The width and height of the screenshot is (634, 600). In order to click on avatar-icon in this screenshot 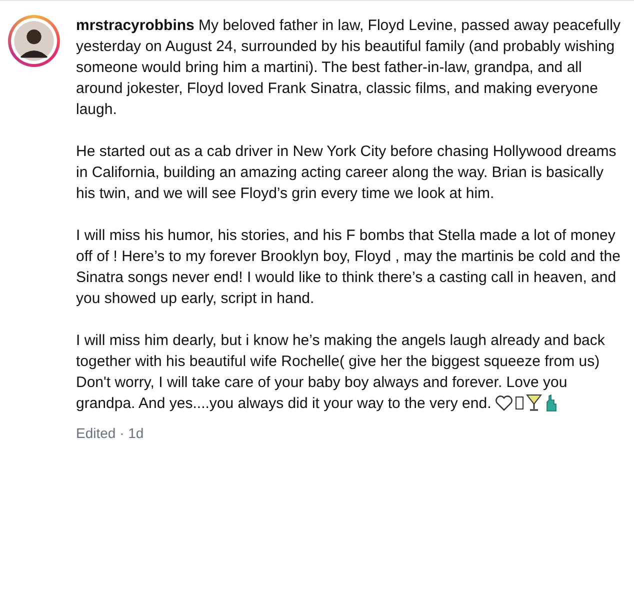, I will do `click(34, 41)`.